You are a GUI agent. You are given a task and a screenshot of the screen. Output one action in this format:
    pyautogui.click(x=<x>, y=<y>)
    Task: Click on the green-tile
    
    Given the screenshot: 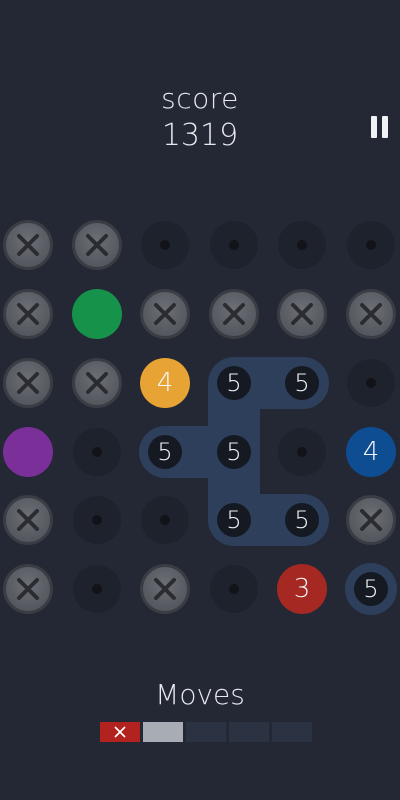 What is the action you would take?
    pyautogui.click(x=97, y=314)
    